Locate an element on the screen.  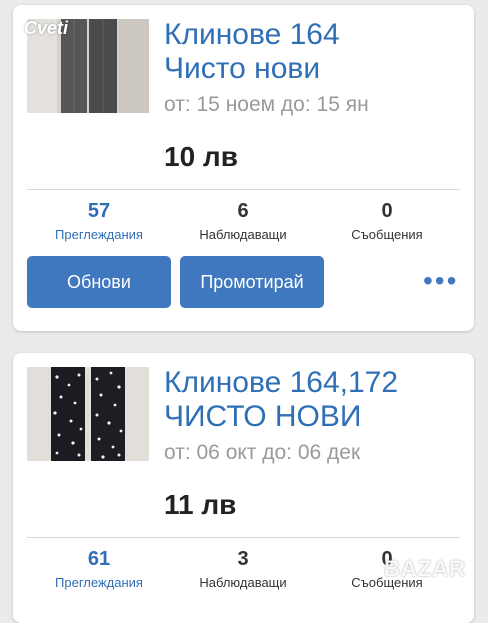
listing-title: Клинове 164 Чисто нови is located at coordinates (314, 52).